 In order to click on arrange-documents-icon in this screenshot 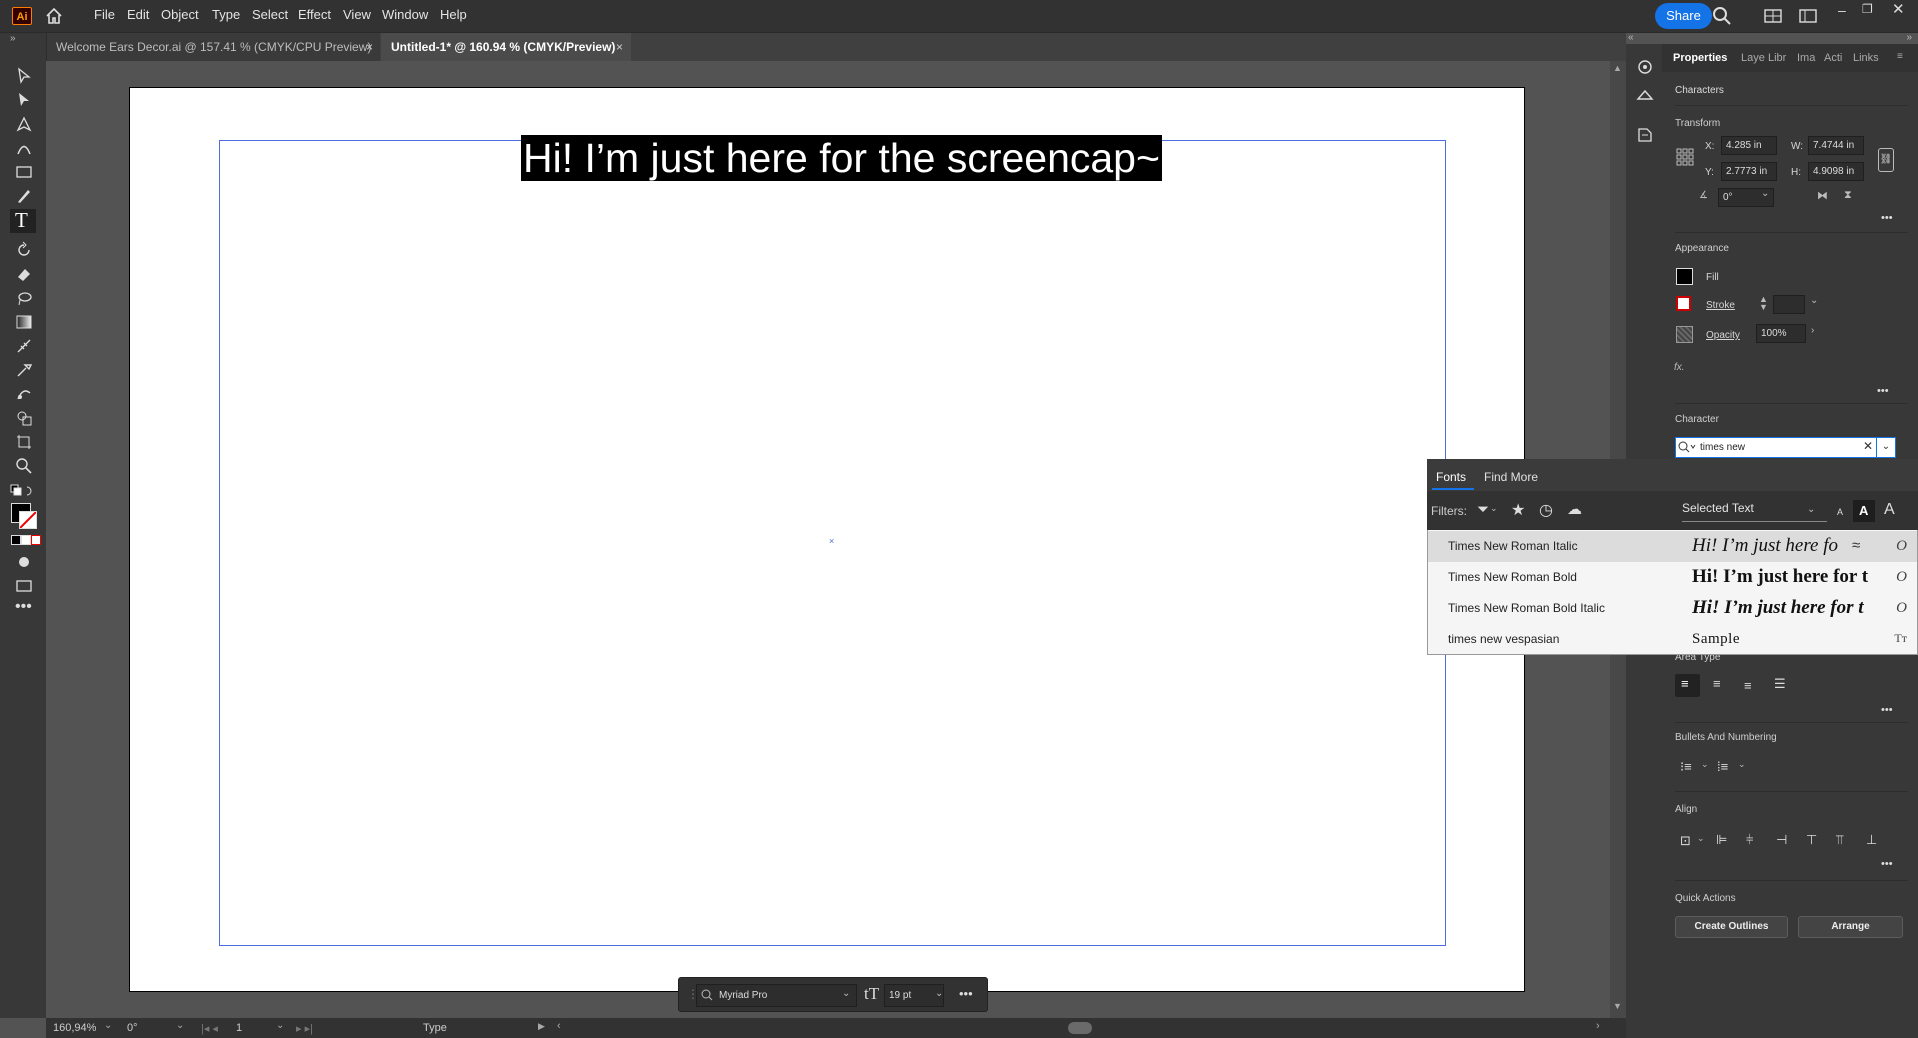, I will do `click(1808, 16)`.